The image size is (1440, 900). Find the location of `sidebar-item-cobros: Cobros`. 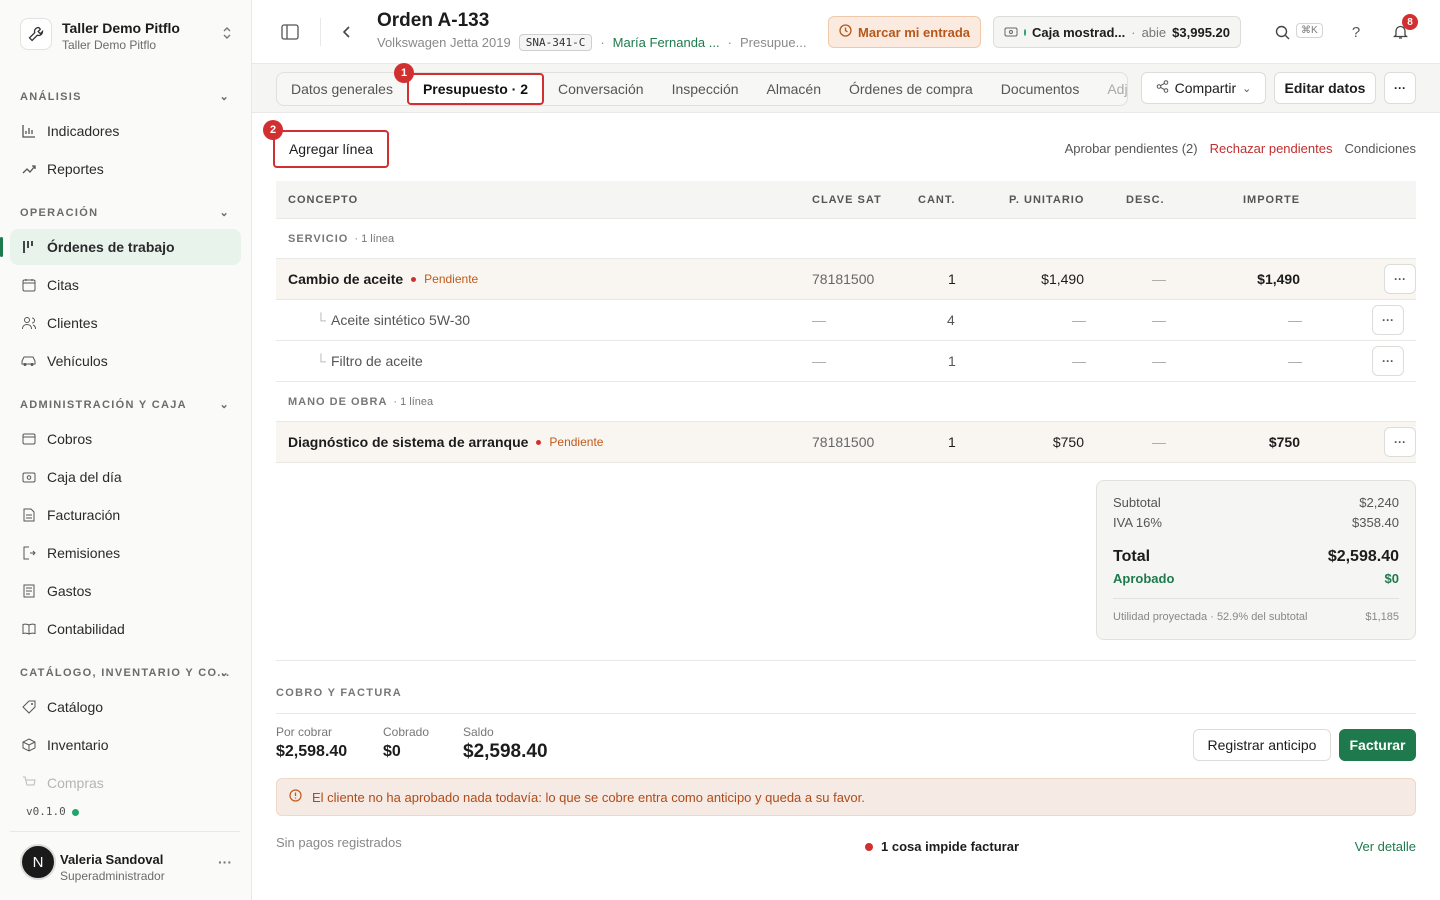

sidebar-item-cobros: Cobros is located at coordinates (125, 439).